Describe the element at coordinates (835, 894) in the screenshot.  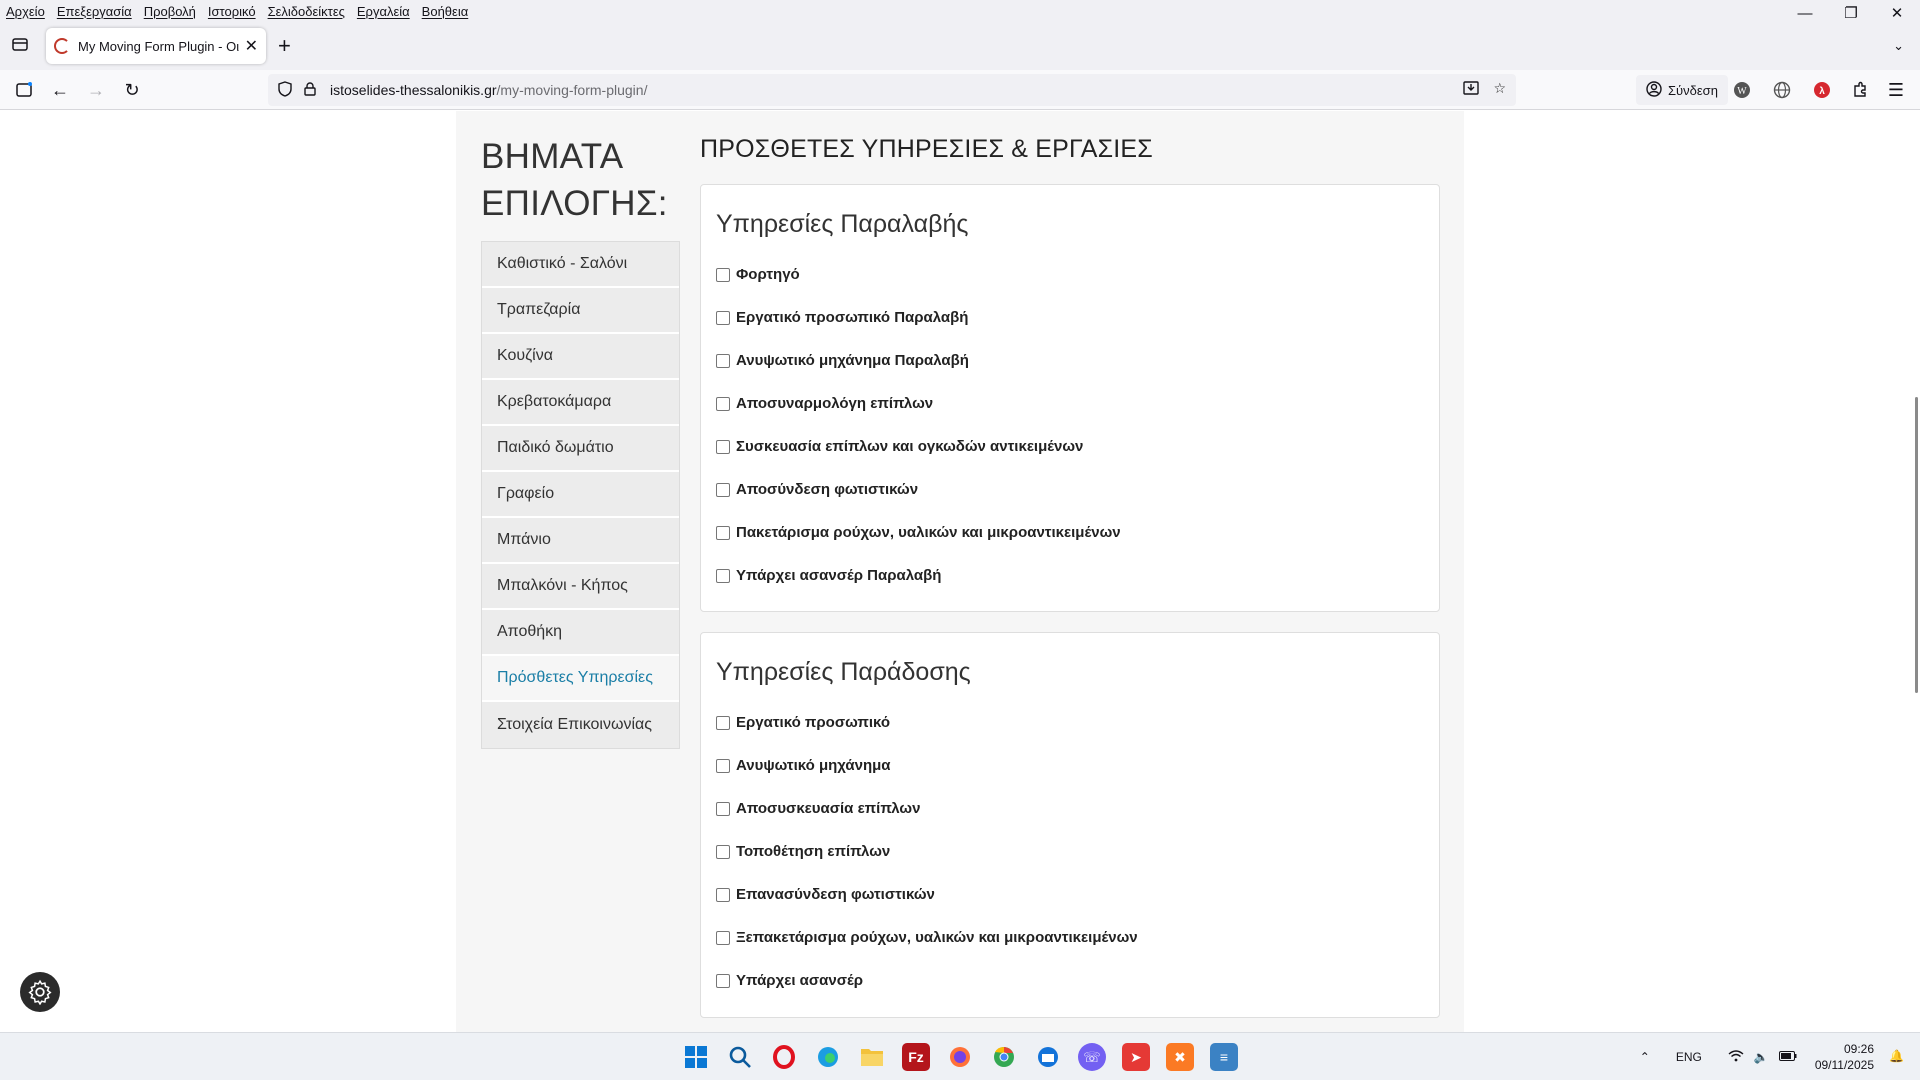
I see `option-label: Επανασύνδεση φωτιστικών` at that location.